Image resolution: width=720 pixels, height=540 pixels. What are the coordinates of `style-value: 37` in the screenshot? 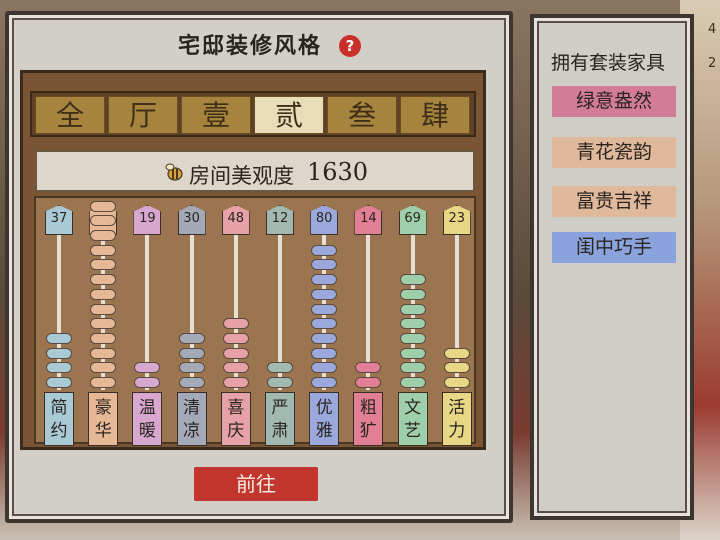 It's located at (59, 218).